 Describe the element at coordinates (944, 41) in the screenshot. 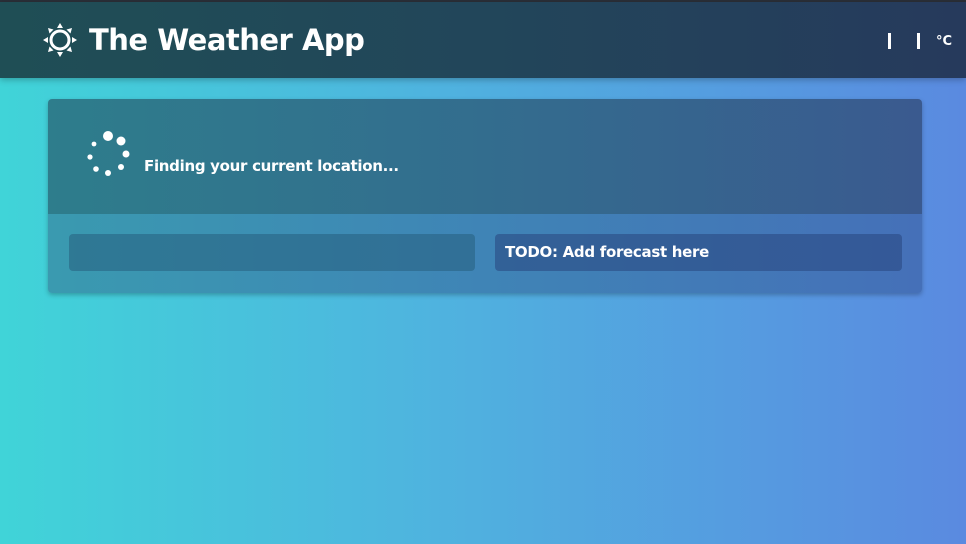

I see `temperature-unit-toggle: °C` at that location.